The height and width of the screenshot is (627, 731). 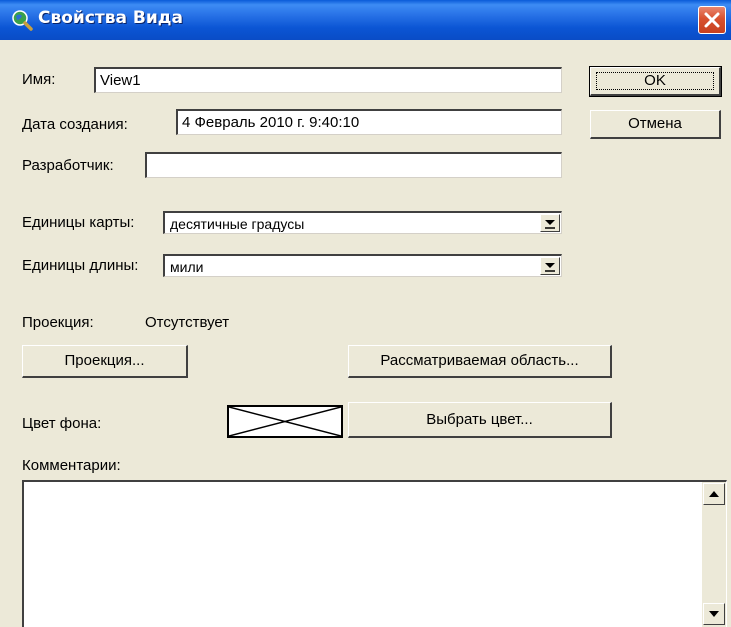 I want to click on arrow-down-icon, so click(x=714, y=614).